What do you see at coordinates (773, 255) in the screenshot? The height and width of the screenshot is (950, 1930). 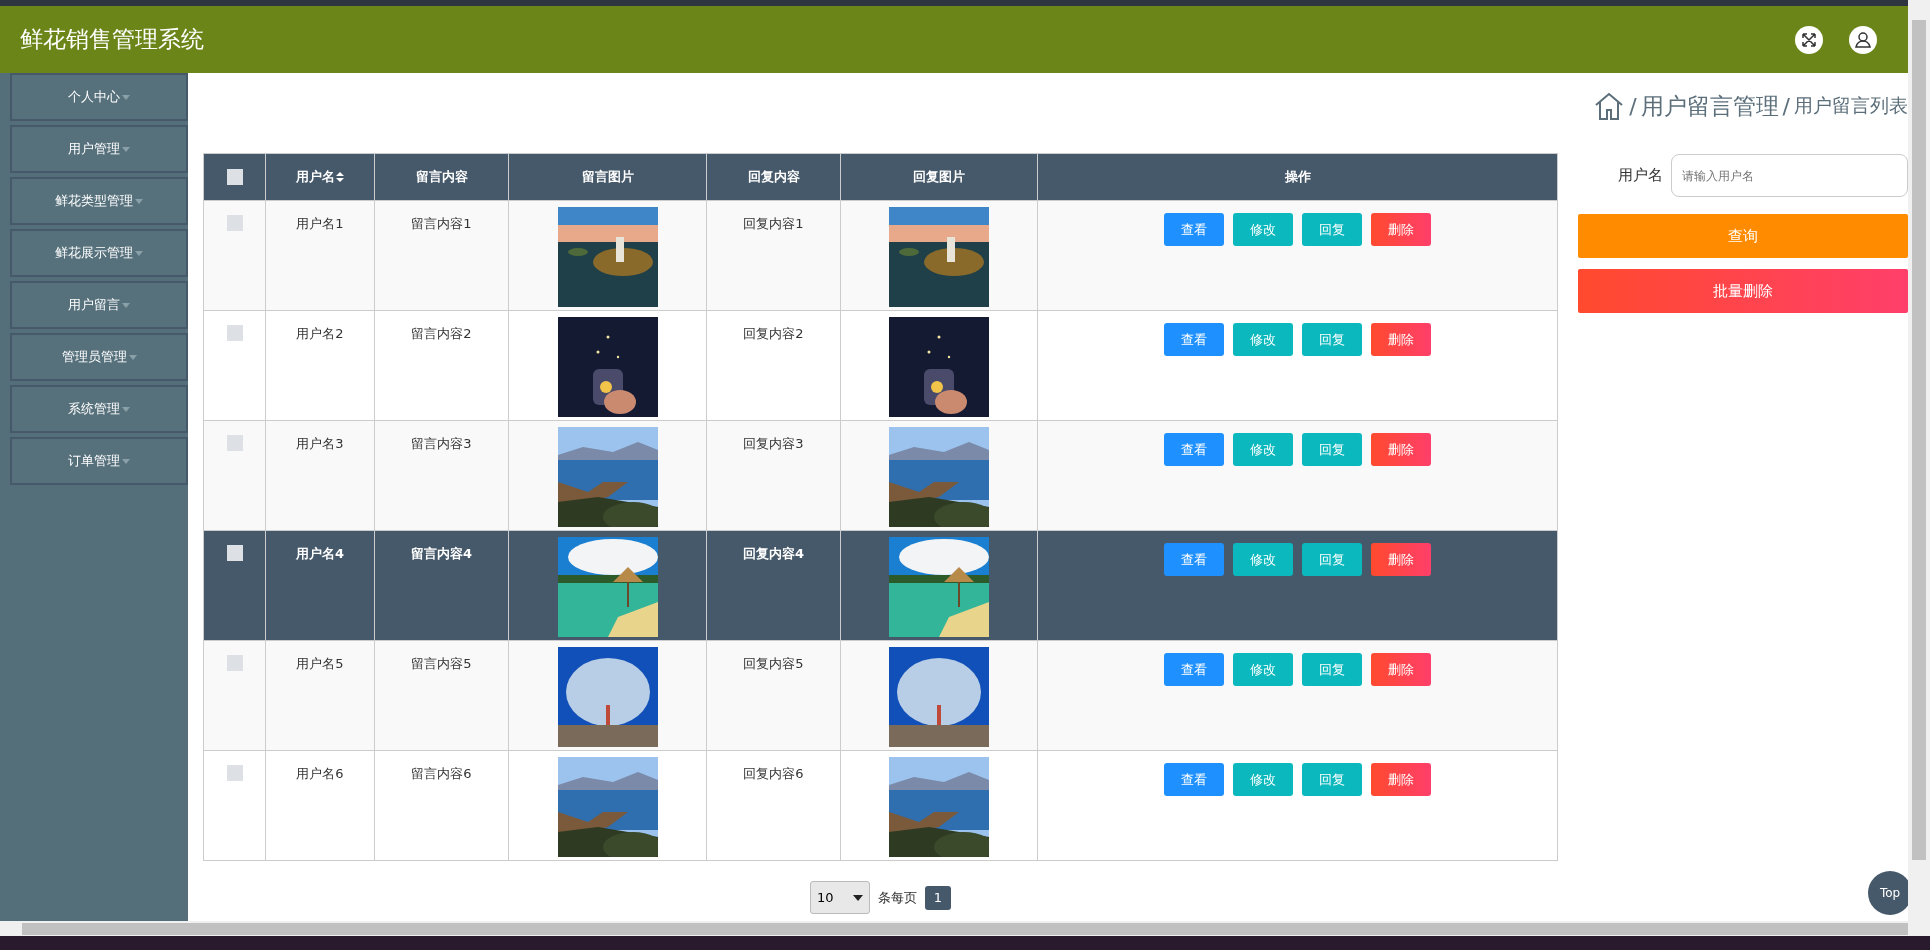 I see `table-cell: 回复内容1` at bounding box center [773, 255].